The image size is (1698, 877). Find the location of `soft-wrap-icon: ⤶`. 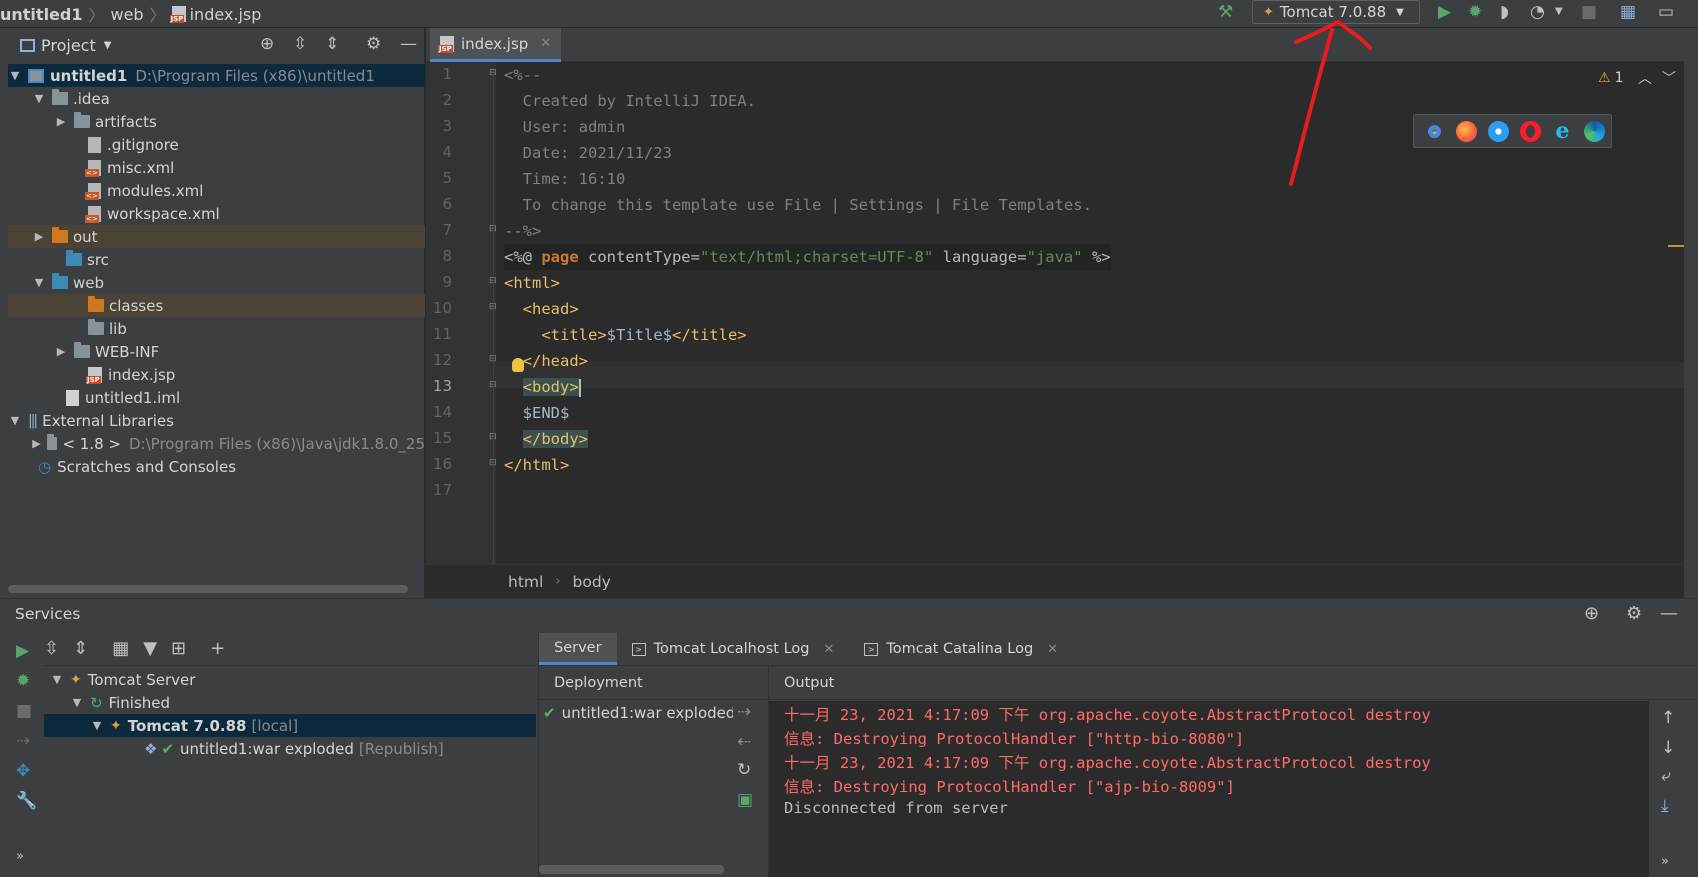

soft-wrap-icon: ⤶ is located at coordinates (1666, 776).